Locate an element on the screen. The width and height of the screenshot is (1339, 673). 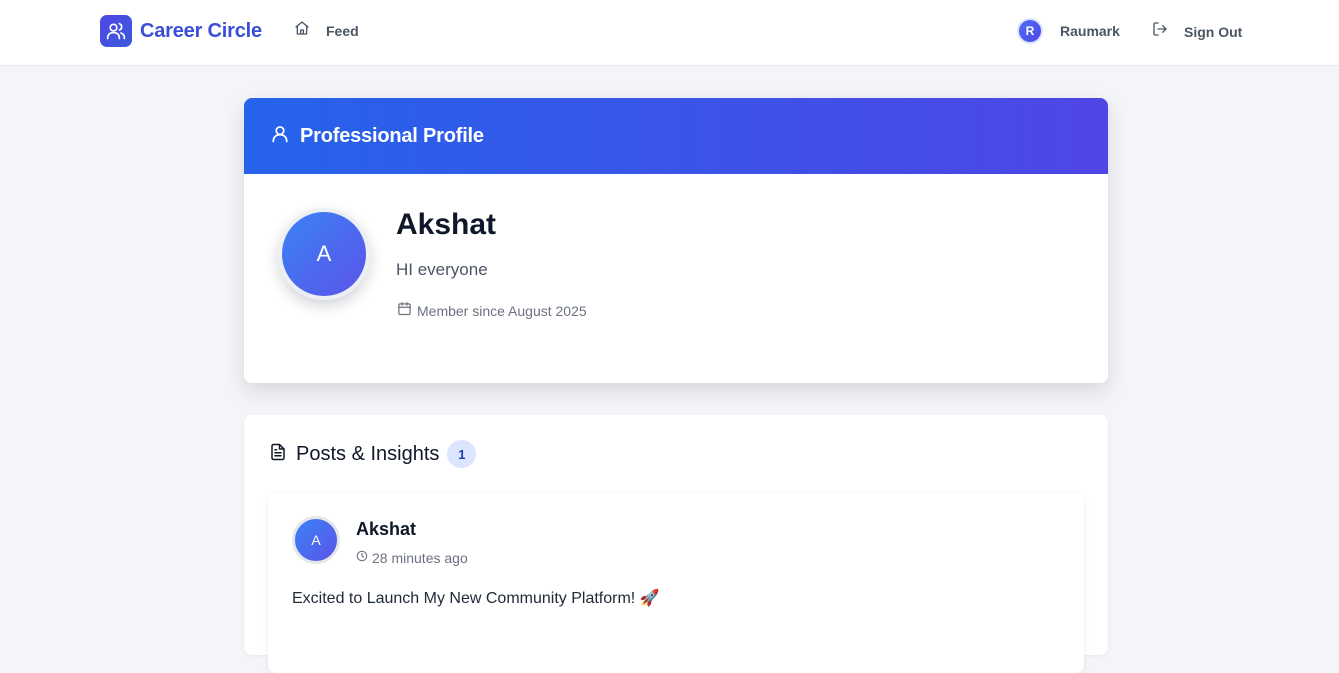
user-name: Raumark is located at coordinates (1090, 31).